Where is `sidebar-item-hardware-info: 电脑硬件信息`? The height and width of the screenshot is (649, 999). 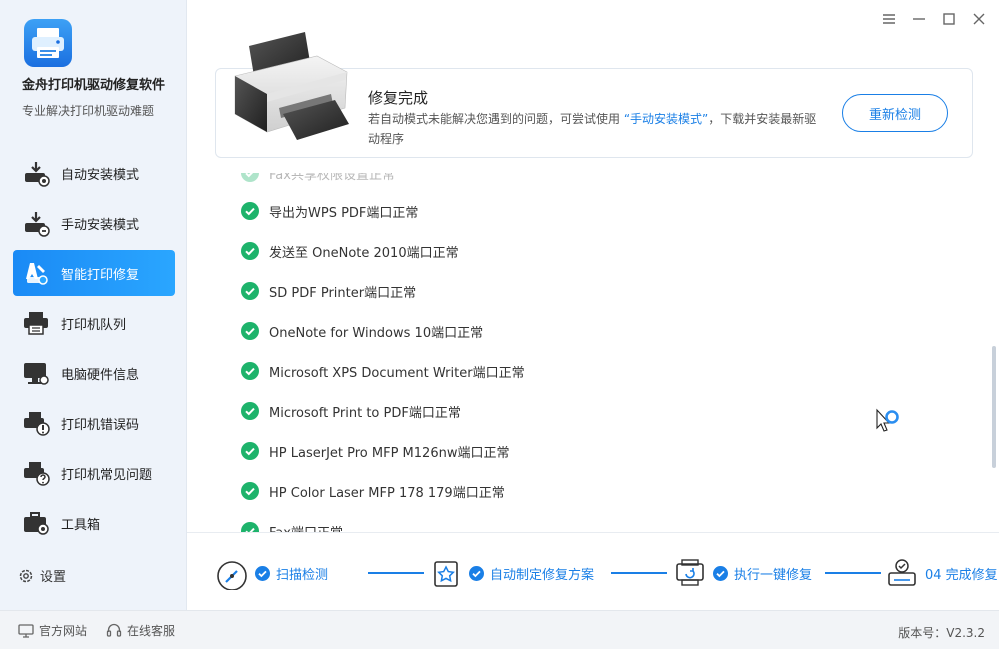
sidebar-item-hardware-info: 电脑硬件信息 is located at coordinates (94, 373).